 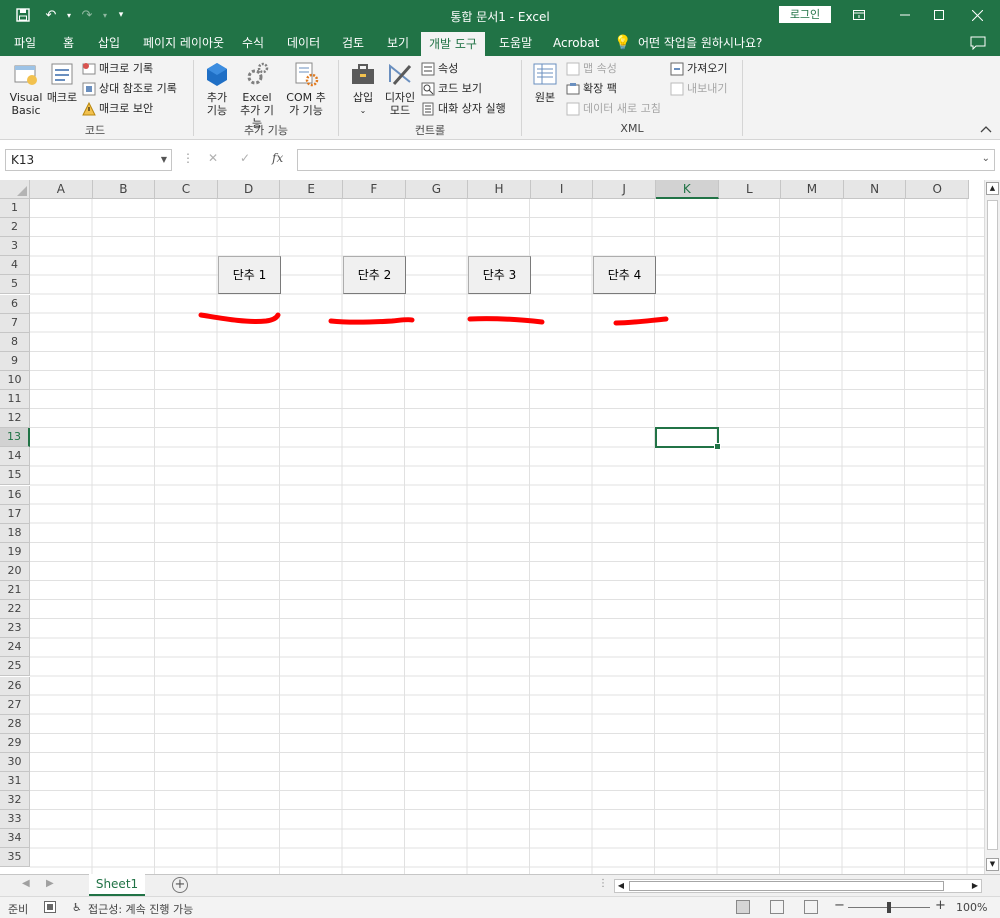 I want to click on scroll-right-icon: ▶, so click(x=975, y=886).